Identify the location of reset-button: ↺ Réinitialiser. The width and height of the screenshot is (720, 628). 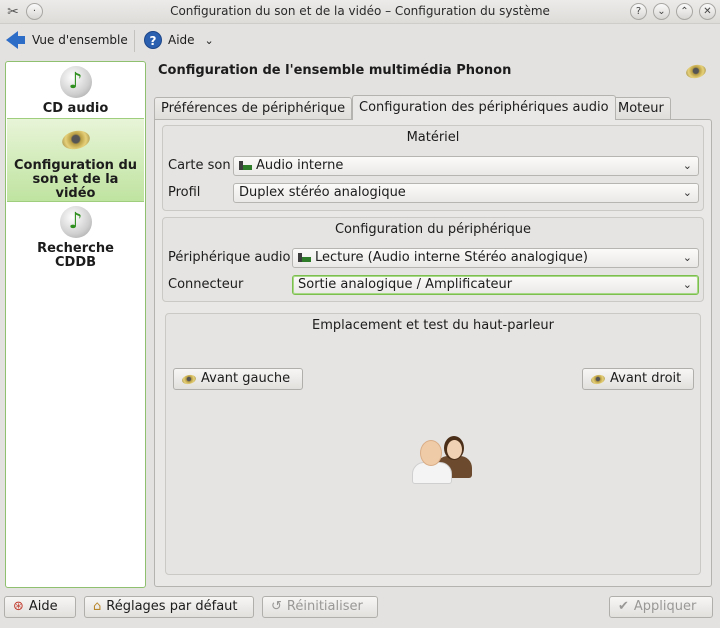
(320, 607).